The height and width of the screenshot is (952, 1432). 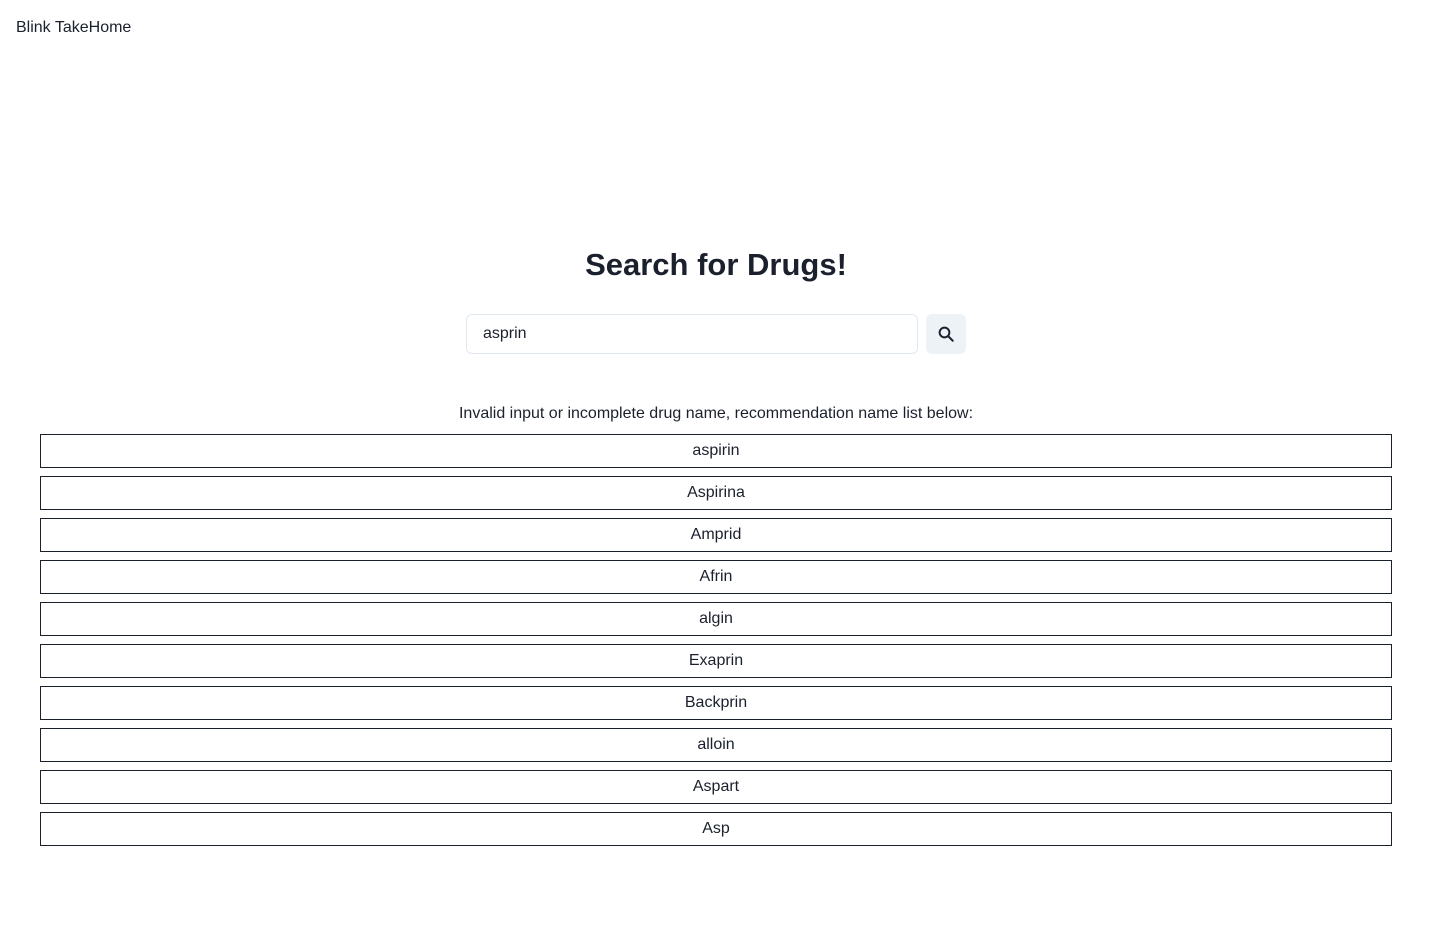 I want to click on recommendation-item: Afrin, so click(x=716, y=577).